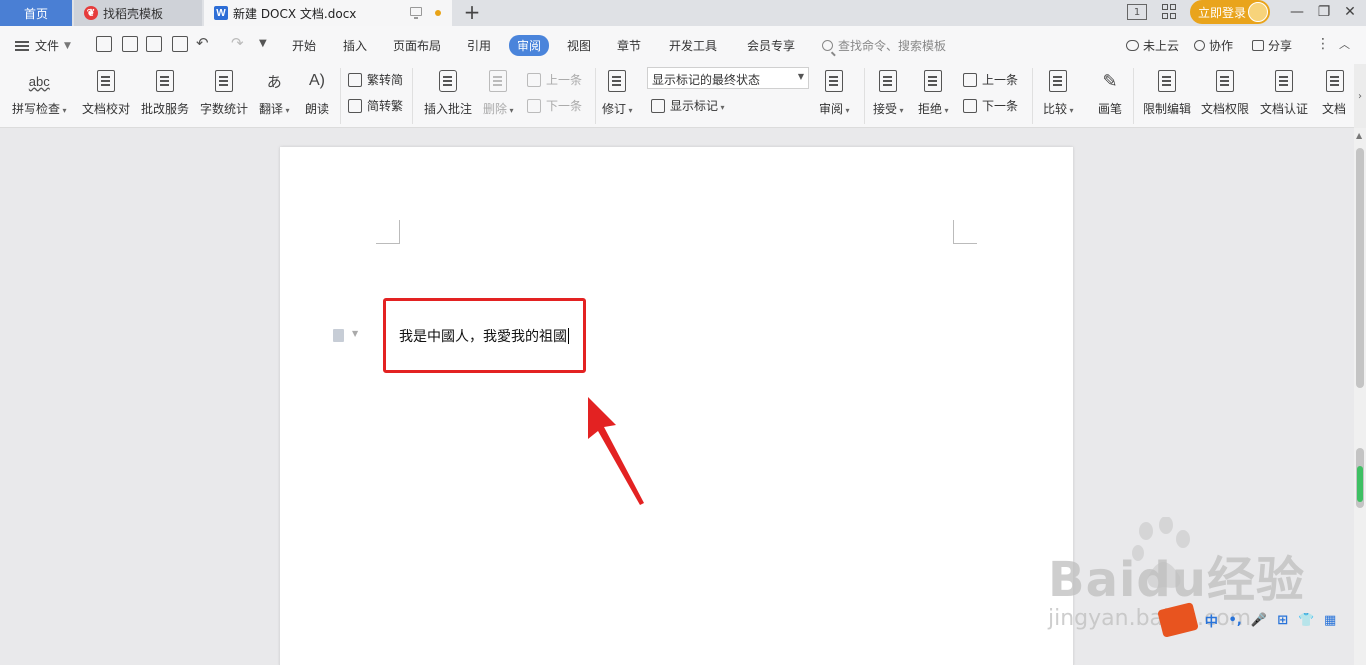 This screenshot has width=1366, height=665. I want to click on markup-state-select: 显示标记的最终状态 ▼, so click(728, 78).